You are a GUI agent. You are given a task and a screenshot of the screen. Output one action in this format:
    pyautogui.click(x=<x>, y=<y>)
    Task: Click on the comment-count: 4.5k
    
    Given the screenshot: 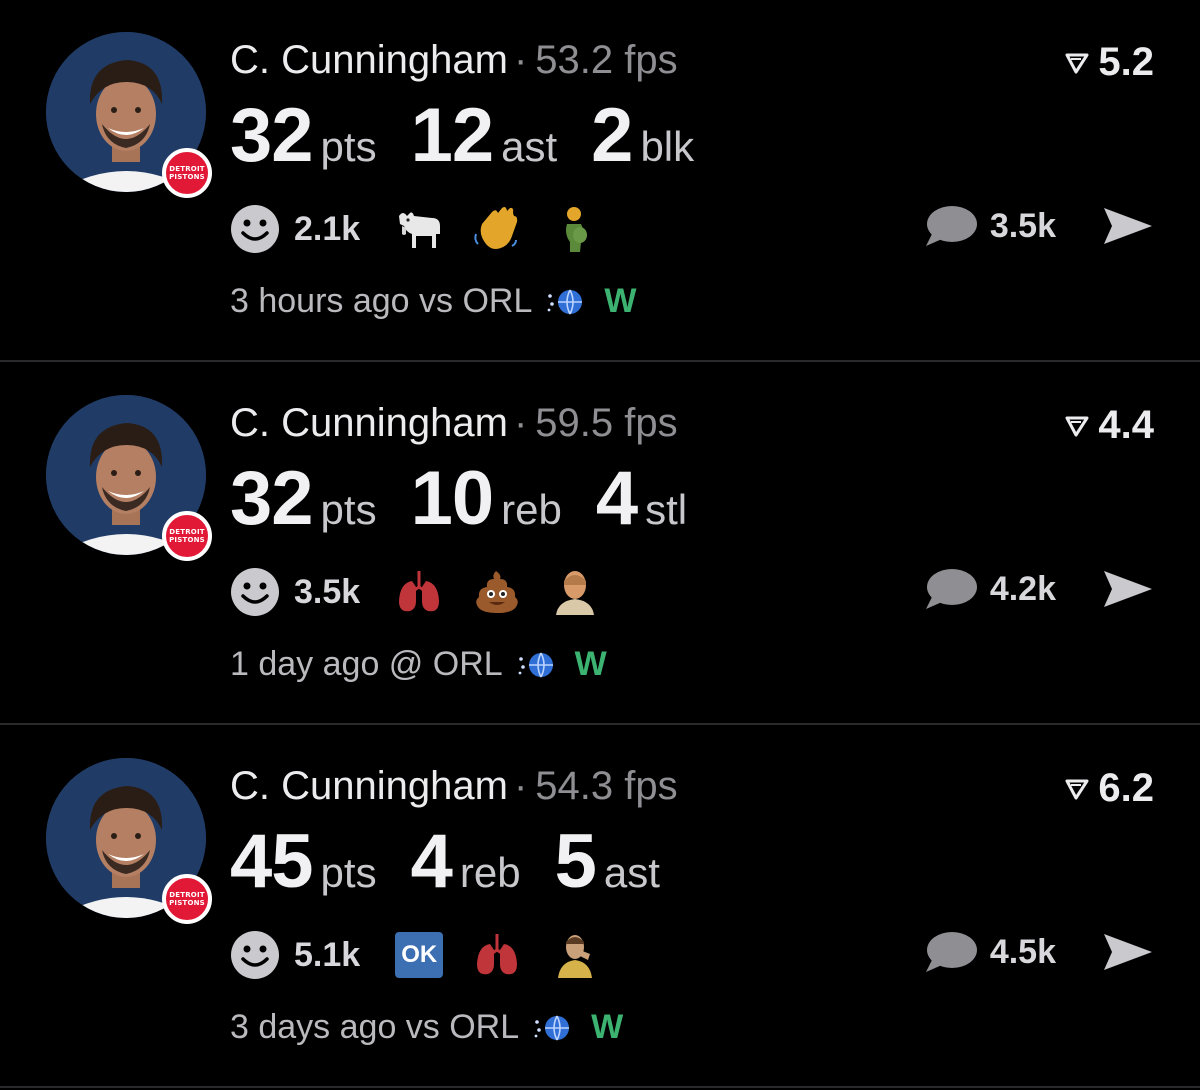 What is the action you would take?
    pyautogui.click(x=1022, y=951)
    